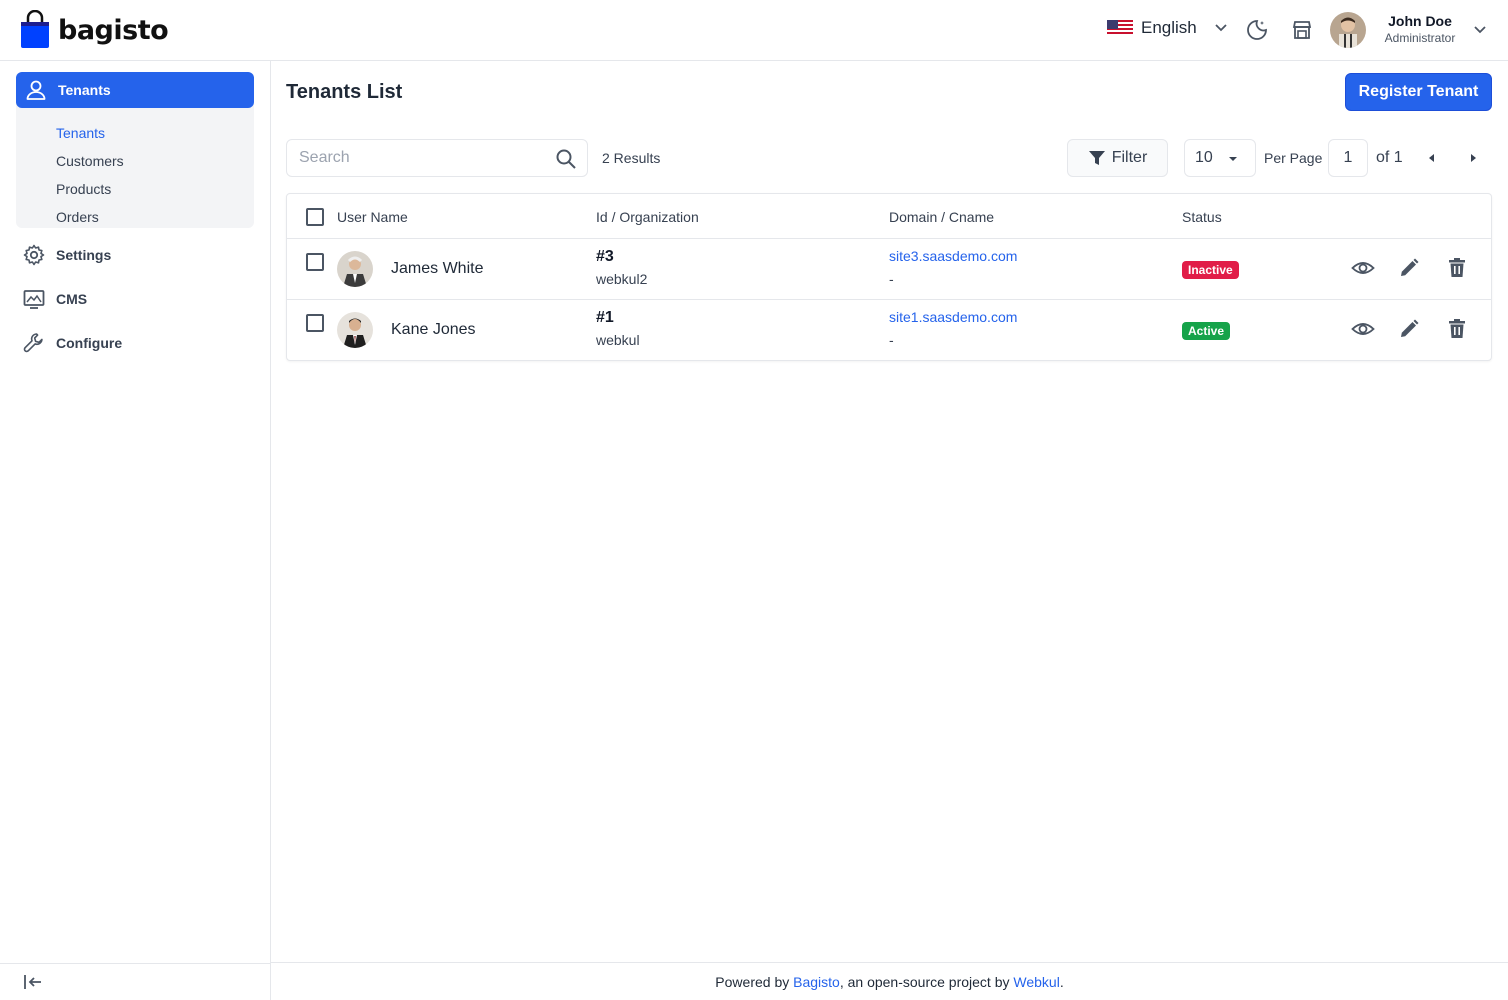  What do you see at coordinates (1257, 30) in the screenshot?
I see `dark-mode-icon` at bounding box center [1257, 30].